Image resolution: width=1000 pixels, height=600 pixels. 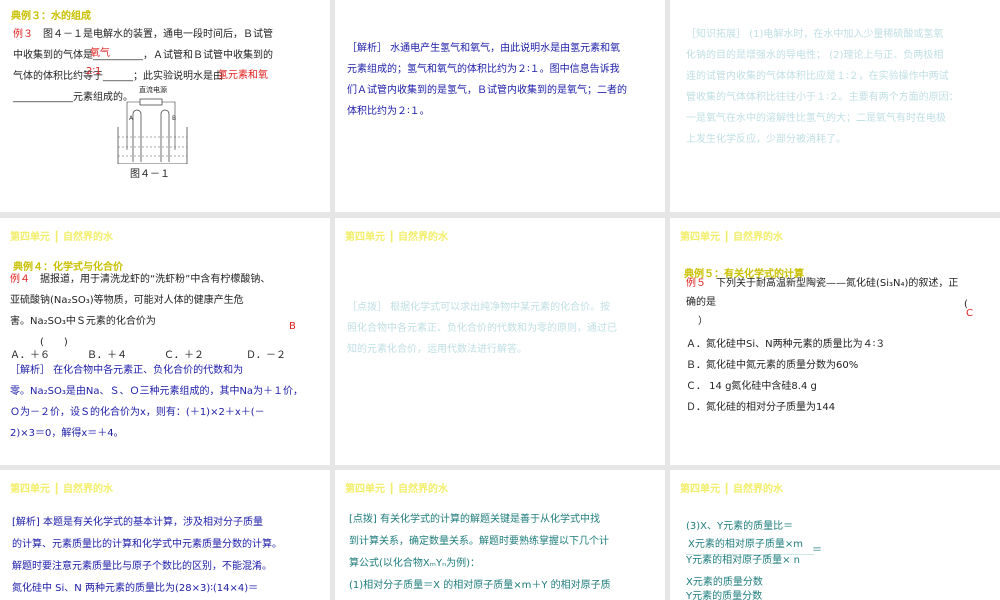 What do you see at coordinates (157, 391) in the screenshot?
I see `line: 零。Na₂SO₃是由Na、Ｓ、Ｏ三种元素组成的，其中Na为＋１价，` at bounding box center [157, 391].